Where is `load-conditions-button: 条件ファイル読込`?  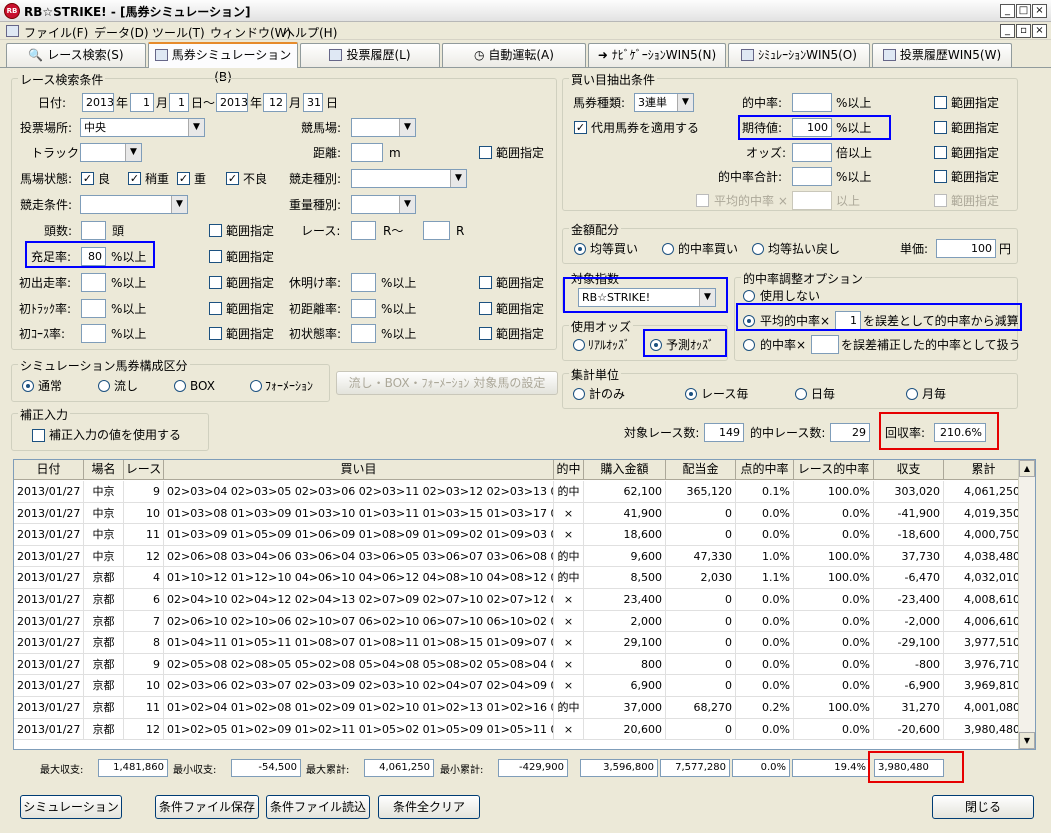
load-conditions-button: 条件ファイル読込 is located at coordinates (318, 807).